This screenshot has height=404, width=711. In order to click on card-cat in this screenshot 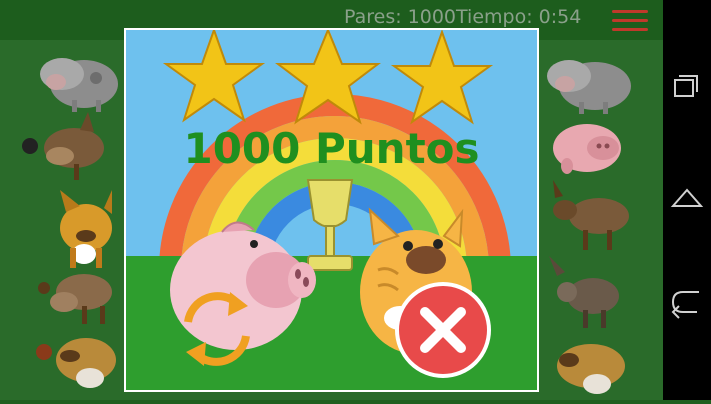, I will do `click(86, 229)`.